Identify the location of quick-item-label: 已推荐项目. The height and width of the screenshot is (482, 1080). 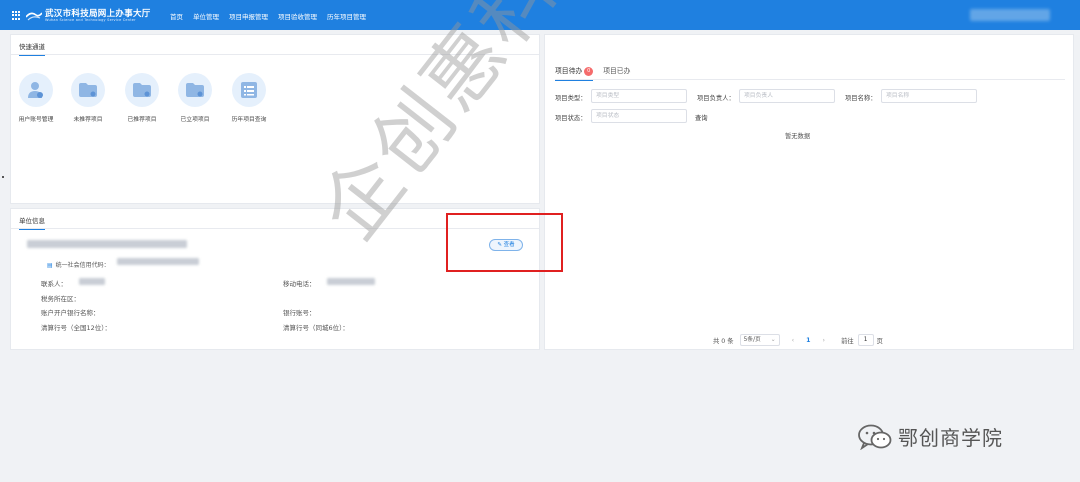
(142, 120).